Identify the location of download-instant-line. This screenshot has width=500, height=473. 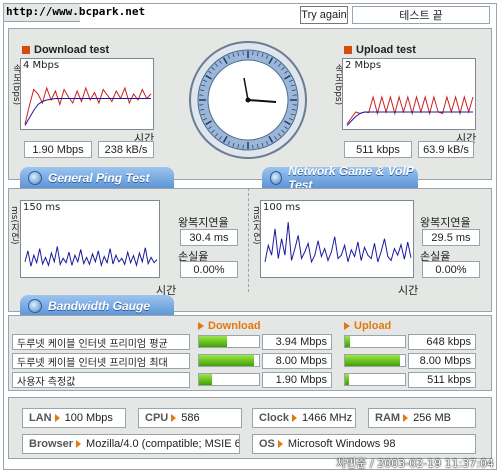
(88, 105).